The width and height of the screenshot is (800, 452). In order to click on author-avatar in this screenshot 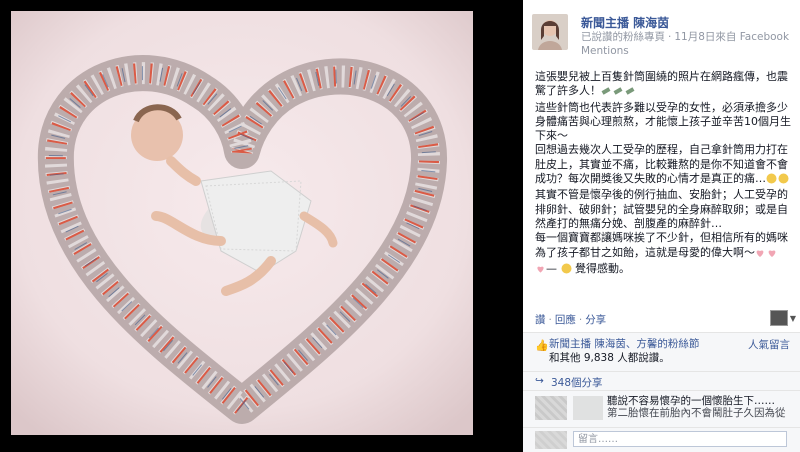, I will do `click(550, 32)`.